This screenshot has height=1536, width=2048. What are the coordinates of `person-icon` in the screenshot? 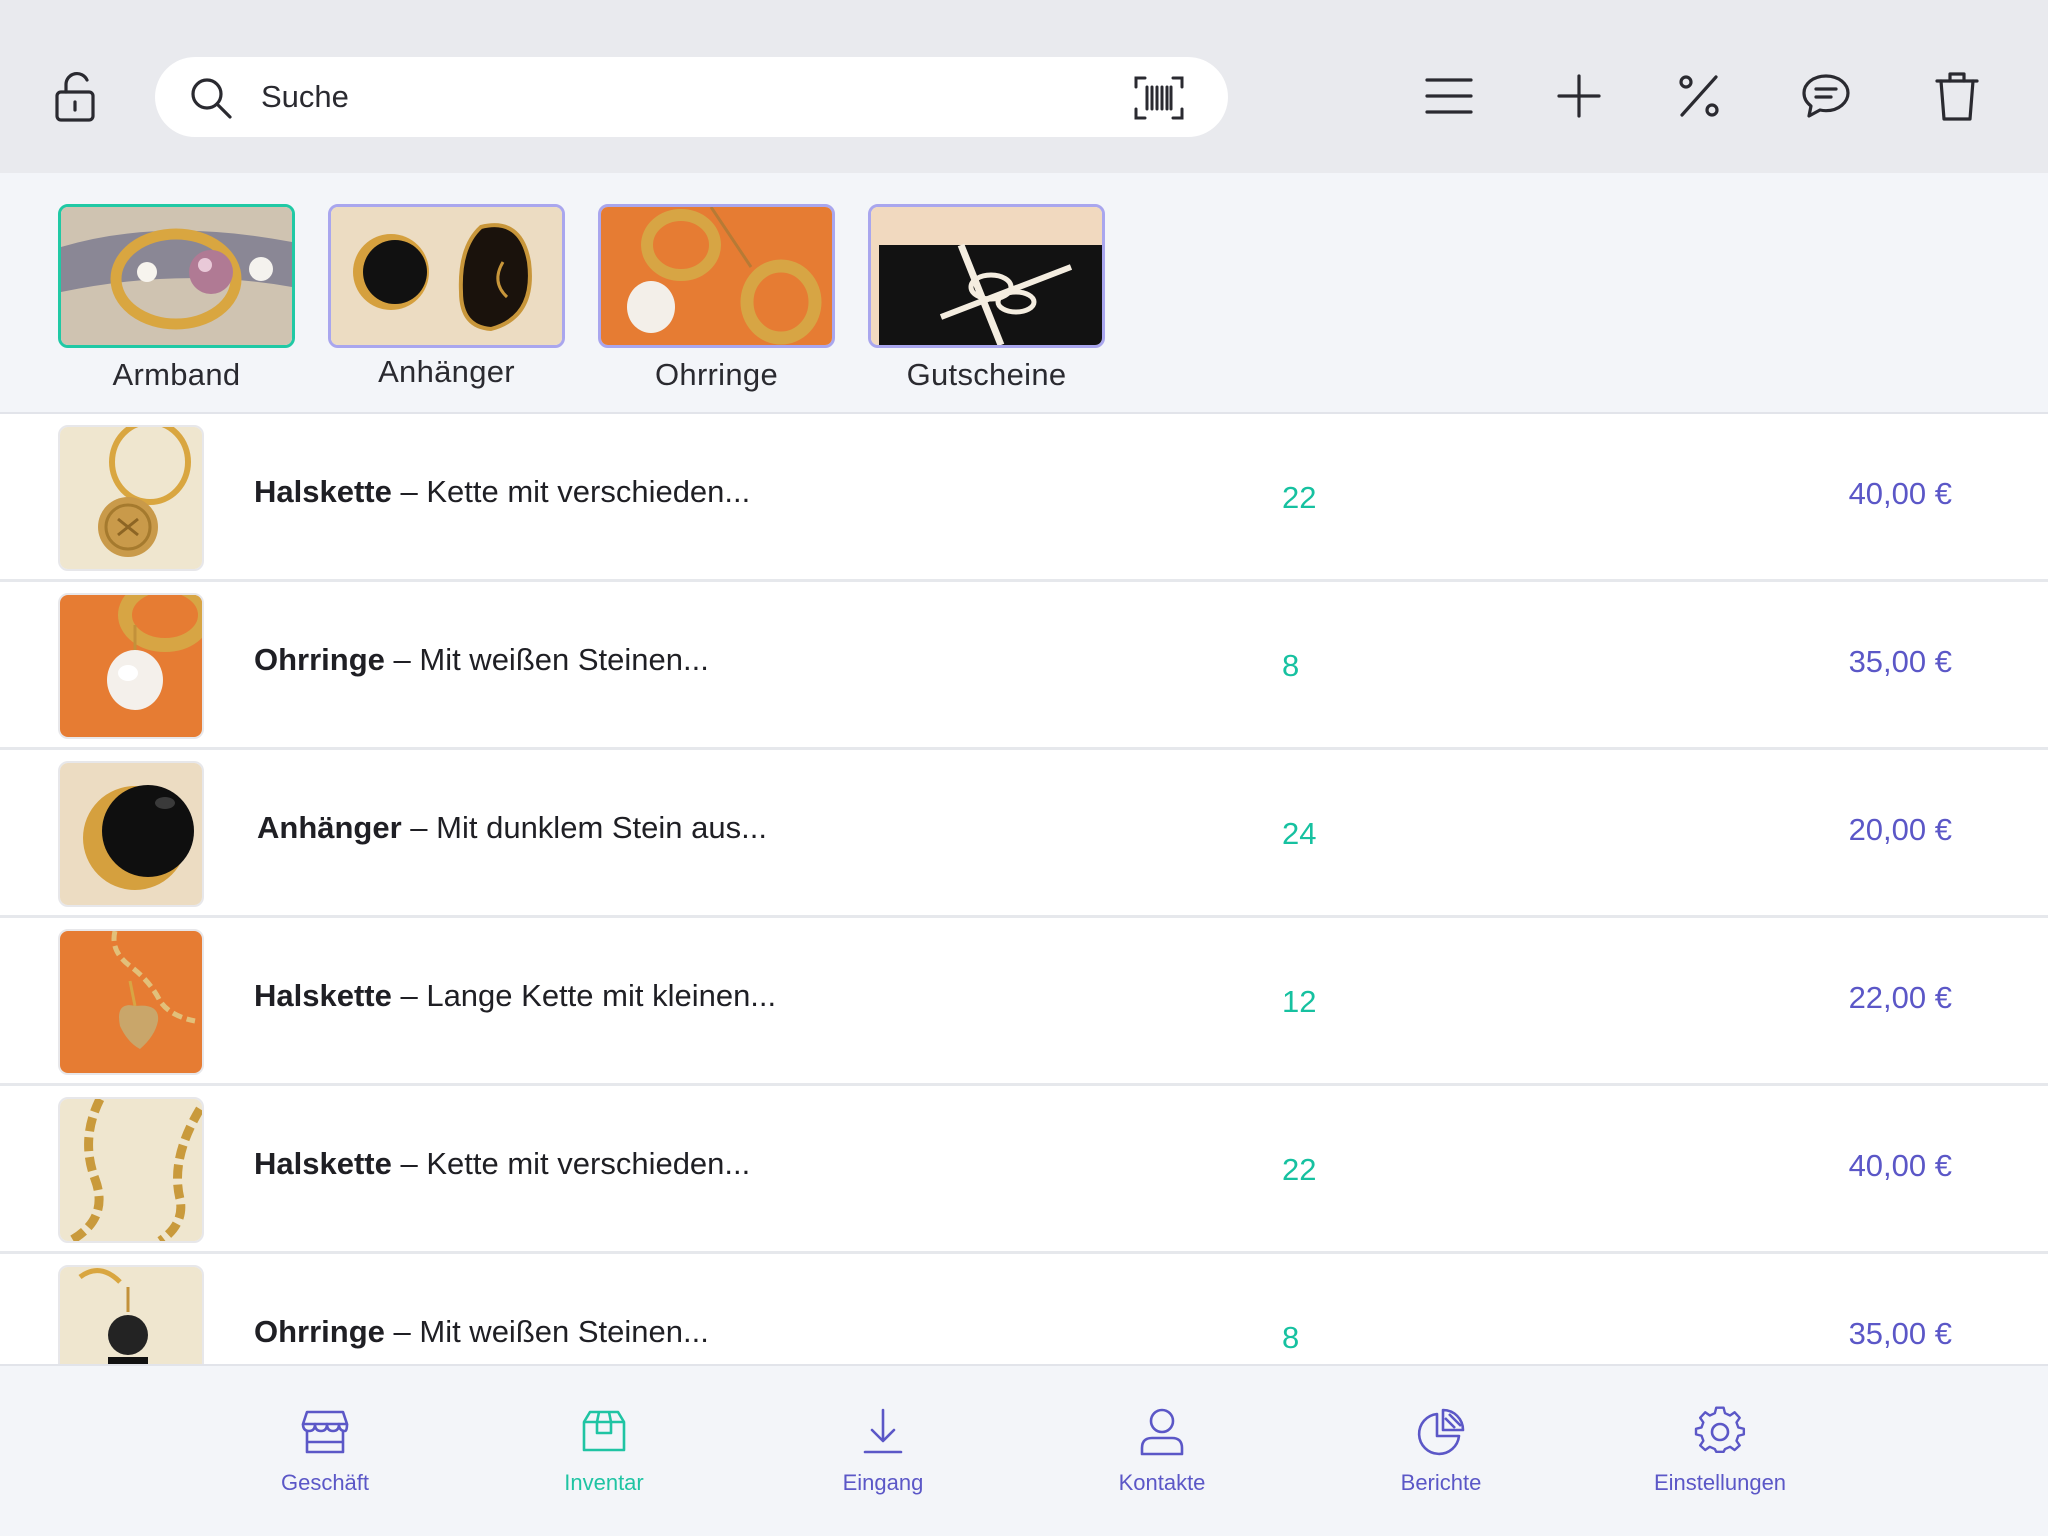 It's located at (1162, 1432).